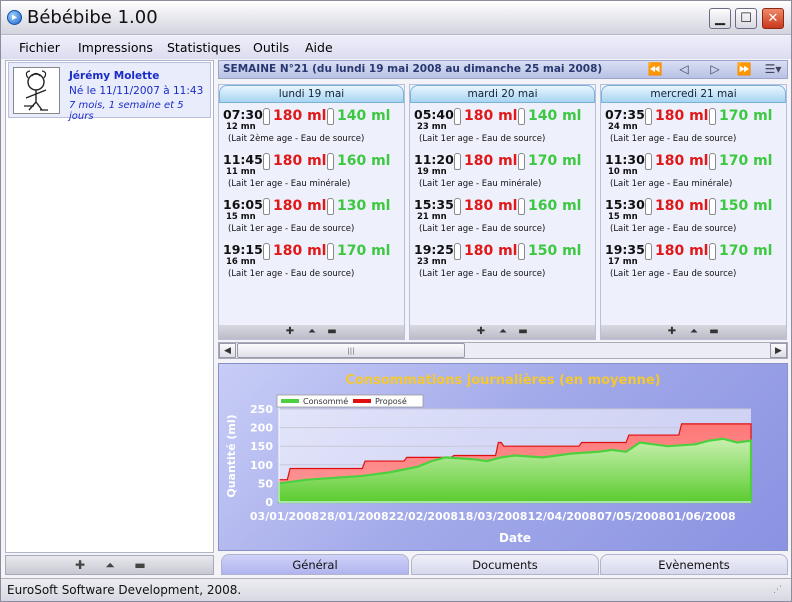  What do you see at coordinates (204, 47) in the screenshot?
I see `menu-statistiques: Statistiques` at bounding box center [204, 47].